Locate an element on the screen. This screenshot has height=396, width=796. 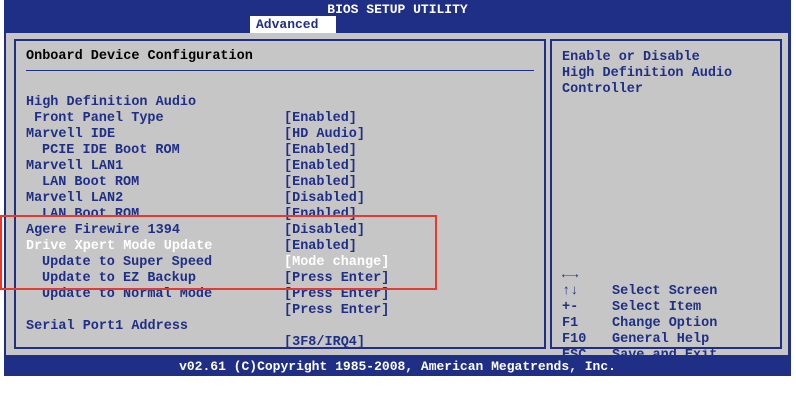
setting-row-pcie-ide-boot-rom: PCIE IDE Boot ROM [Enabled] is located at coordinates (186, 150).